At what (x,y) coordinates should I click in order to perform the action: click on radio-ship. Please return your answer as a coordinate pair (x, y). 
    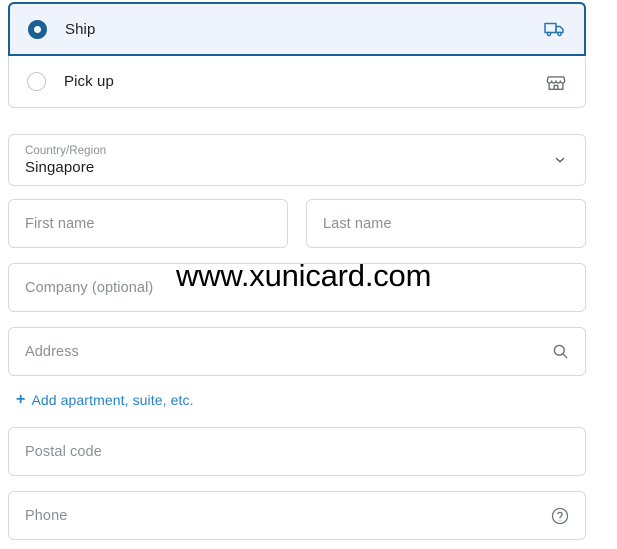
    Looking at the image, I should click on (37, 29).